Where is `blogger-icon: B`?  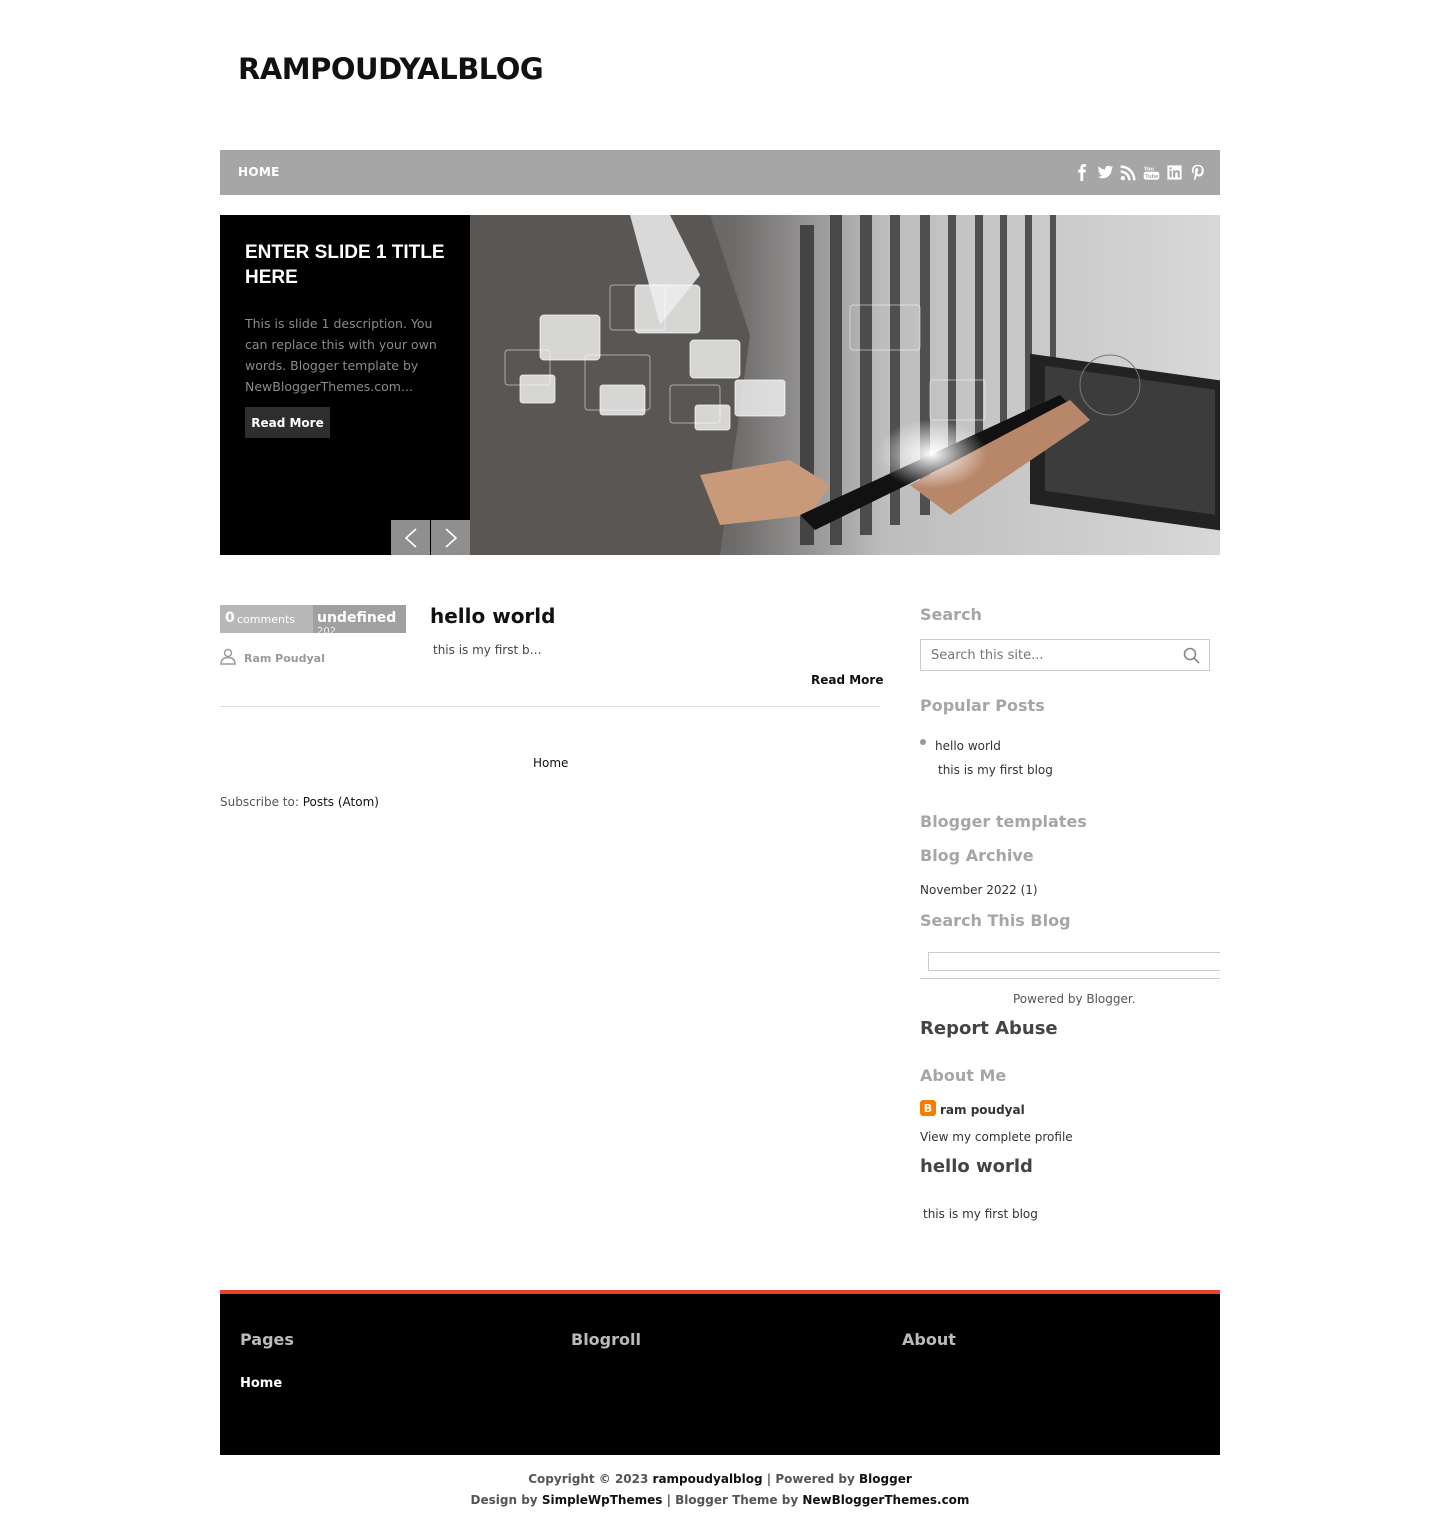 blogger-icon: B is located at coordinates (928, 1108).